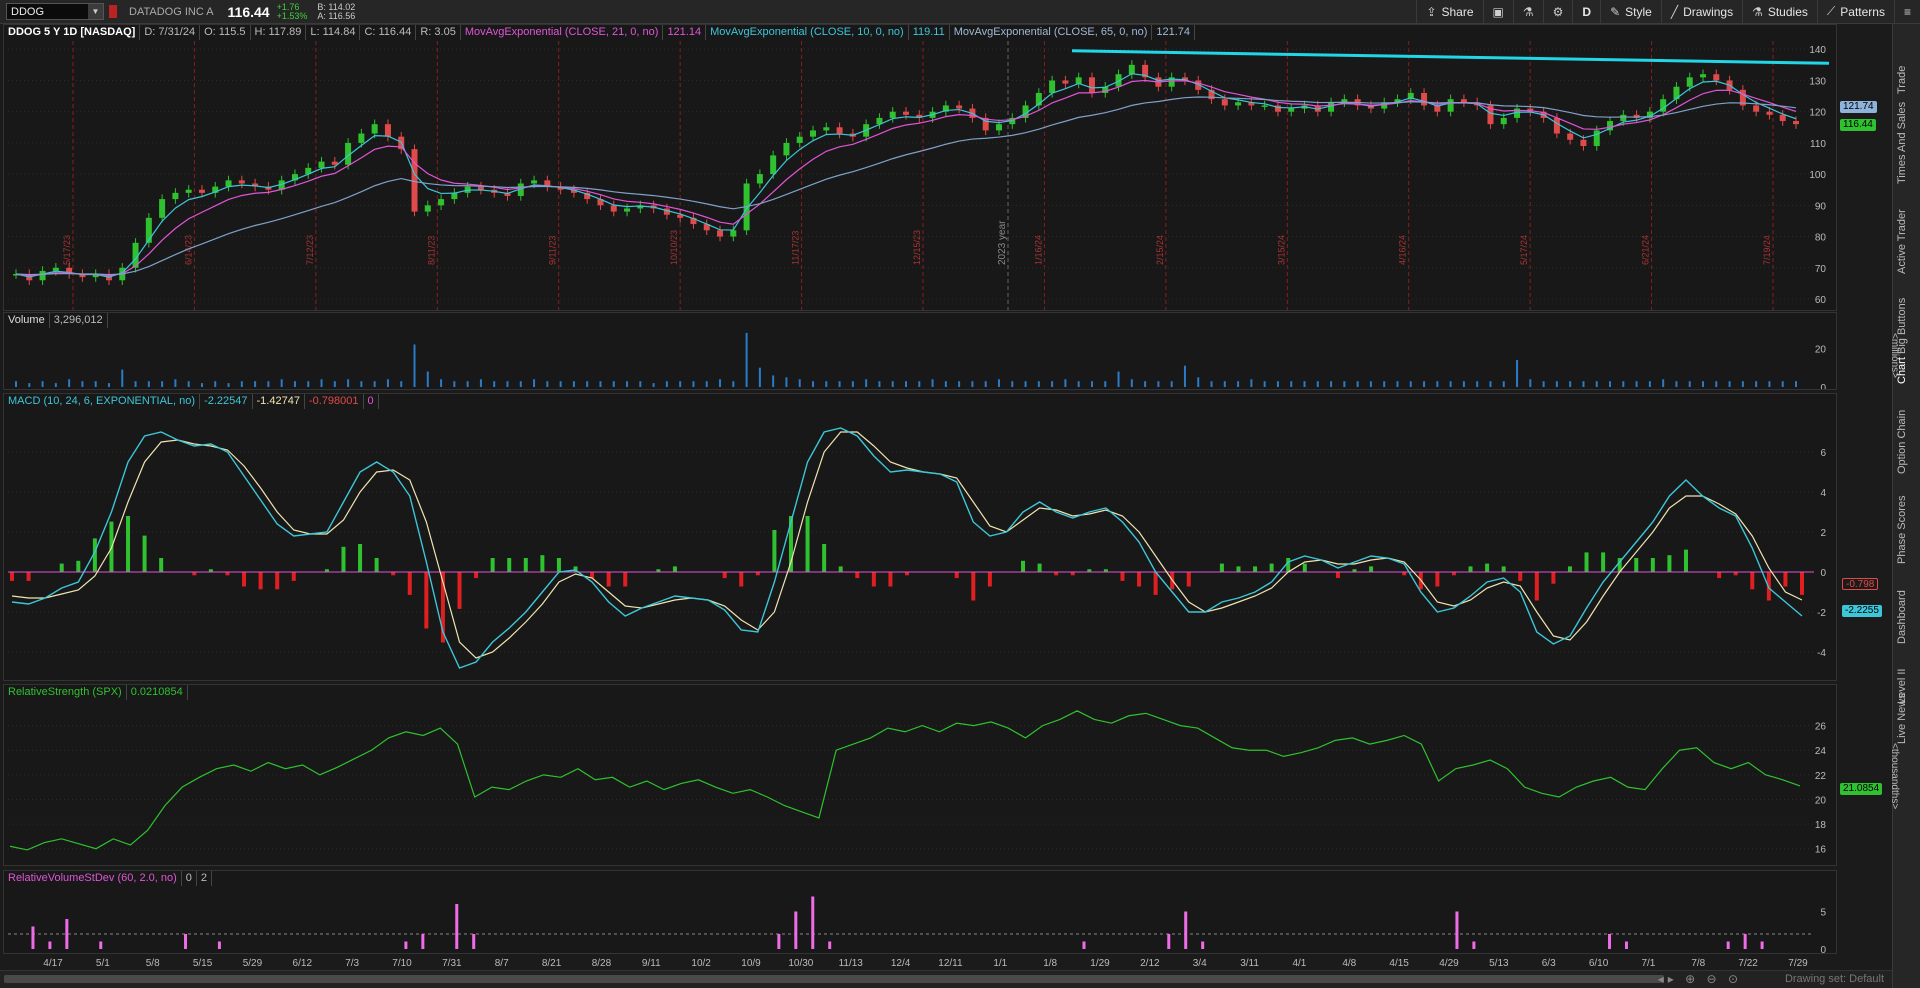 This screenshot has height=988, width=1920. Describe the element at coordinates (651, 963) in the screenshot. I see `x-axis-tick: 9/11` at that location.